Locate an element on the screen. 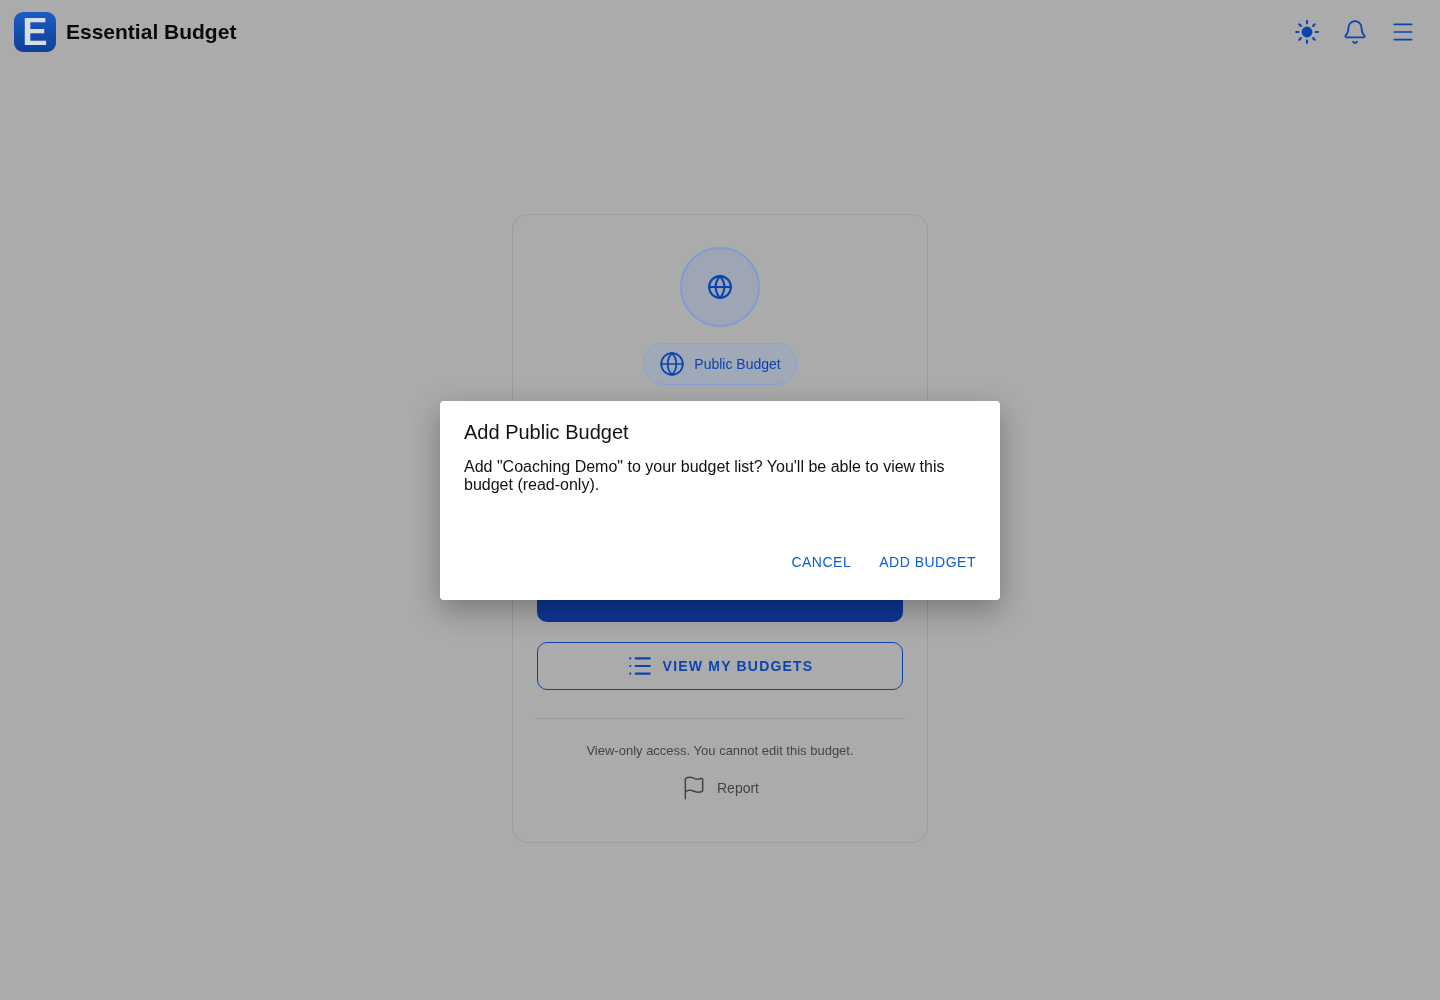  cancel-button: CANCEL is located at coordinates (821, 562).